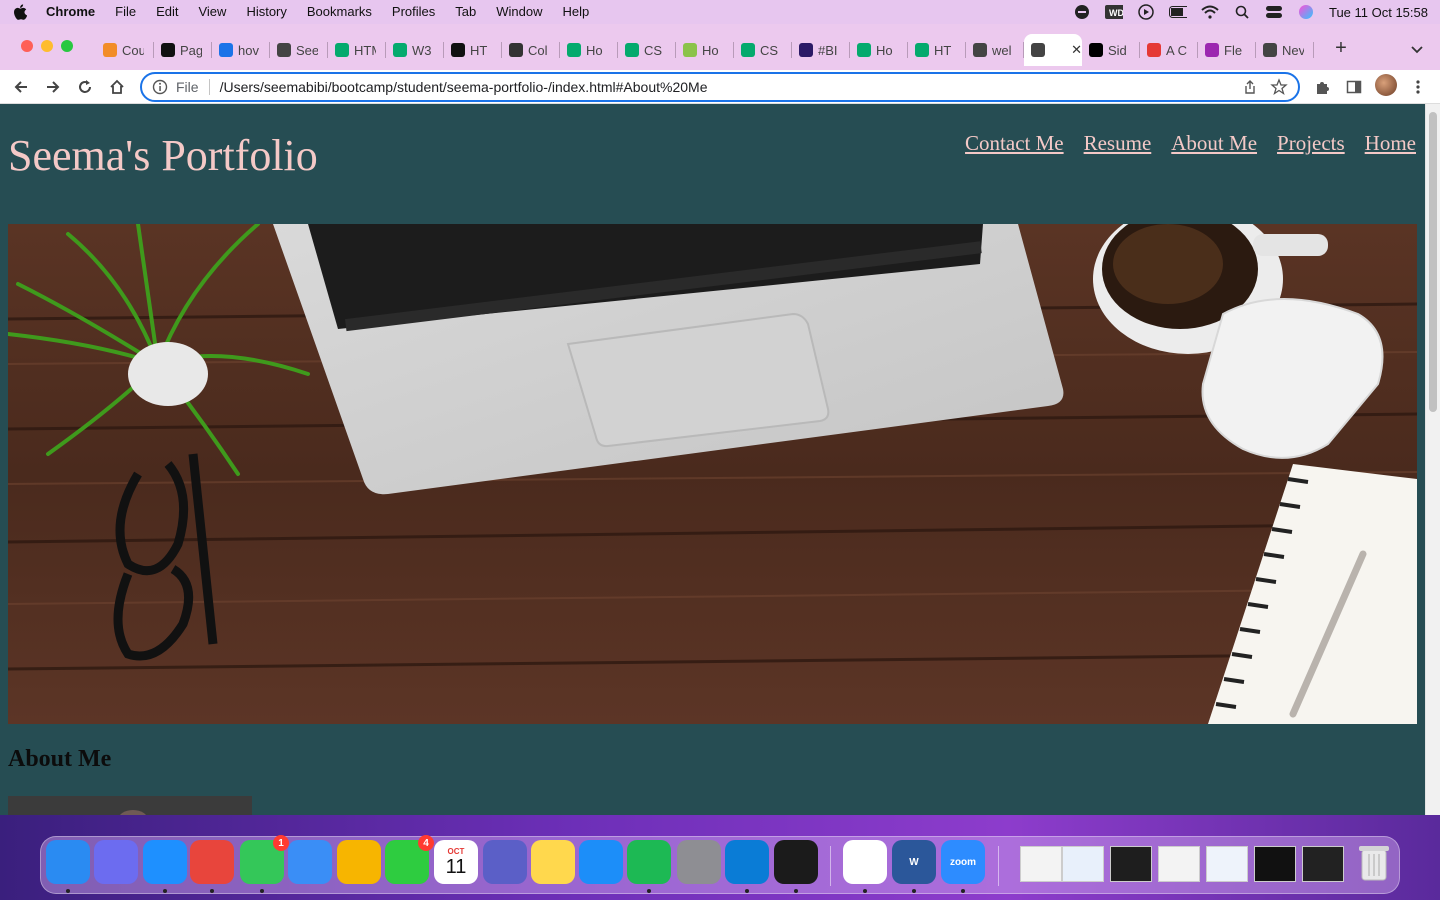 Image resolution: width=1440 pixels, height=900 pixels. I want to click on photos-icon, so click(359, 862).